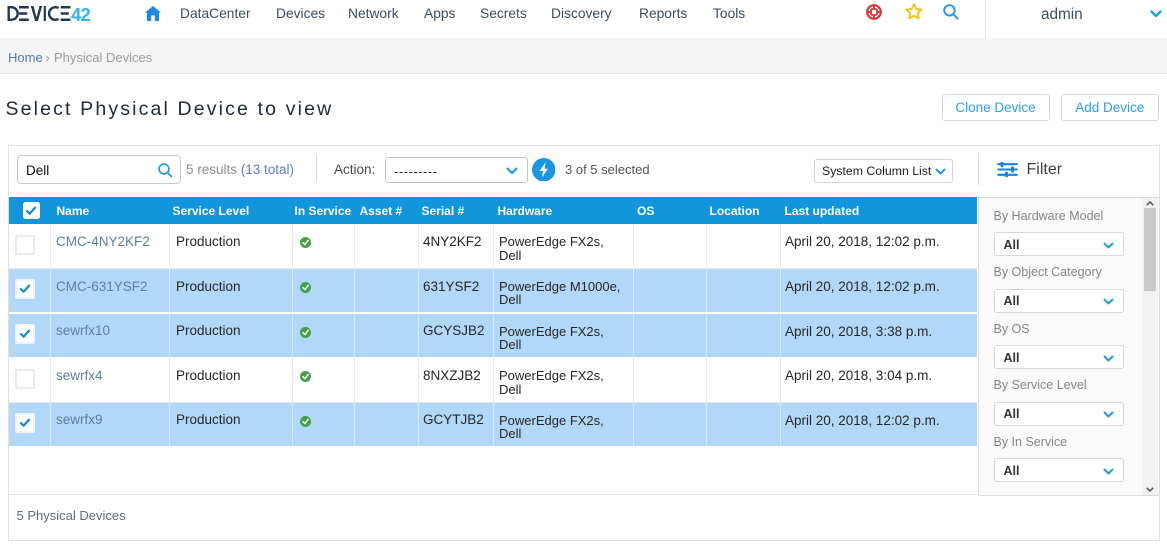 This screenshot has height=549, width=1167. Describe the element at coordinates (80, 13) in the screenshot. I see `svg-text: 42` at that location.